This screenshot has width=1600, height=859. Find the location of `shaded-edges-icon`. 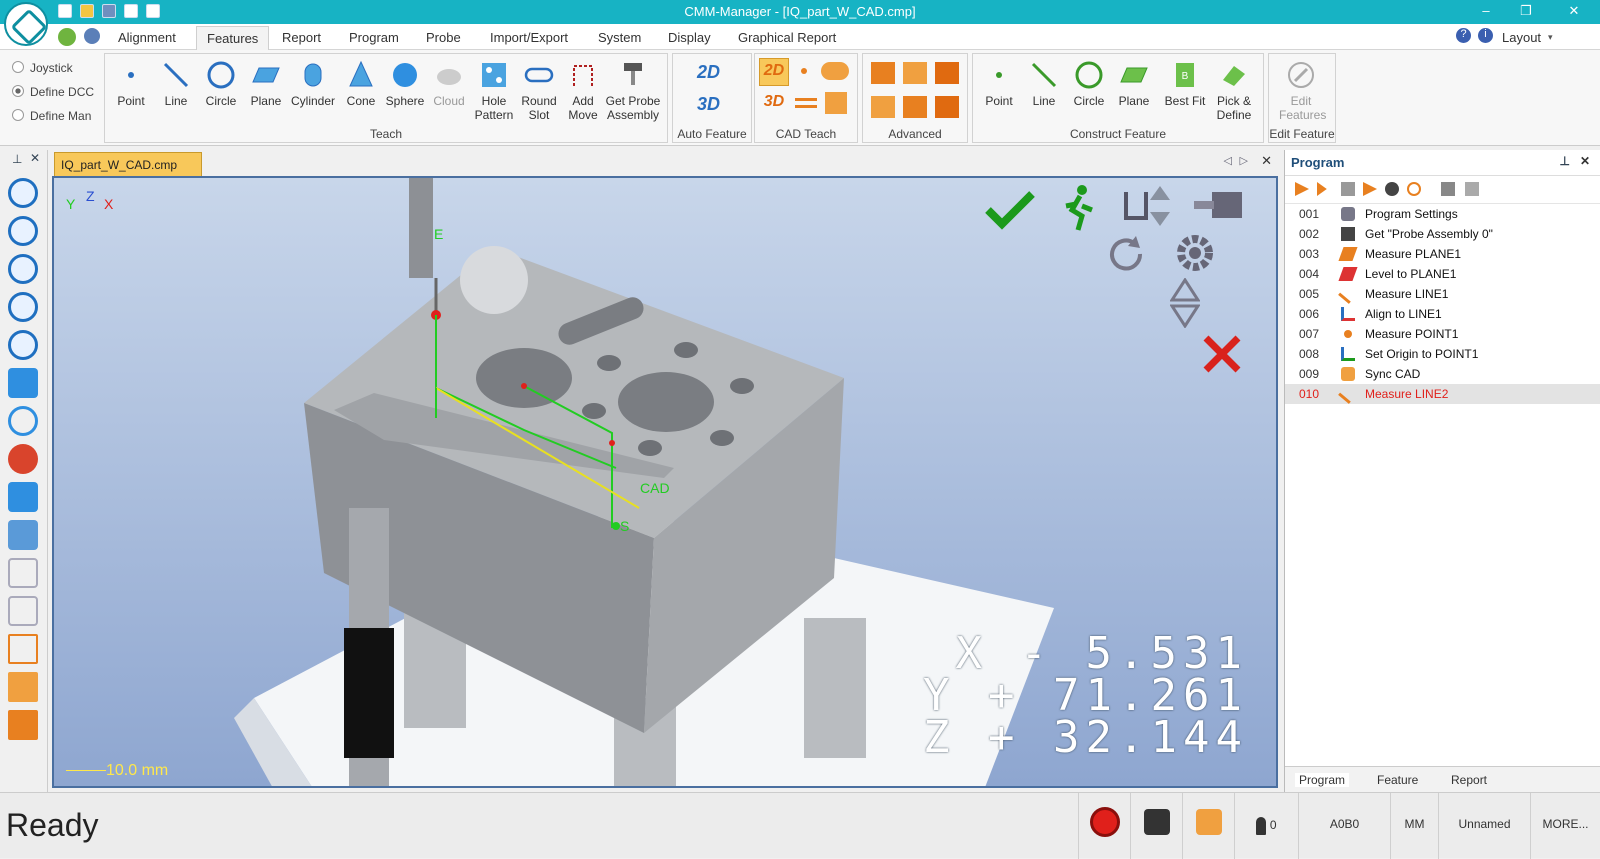

shaded-edges-icon is located at coordinates (23, 725).